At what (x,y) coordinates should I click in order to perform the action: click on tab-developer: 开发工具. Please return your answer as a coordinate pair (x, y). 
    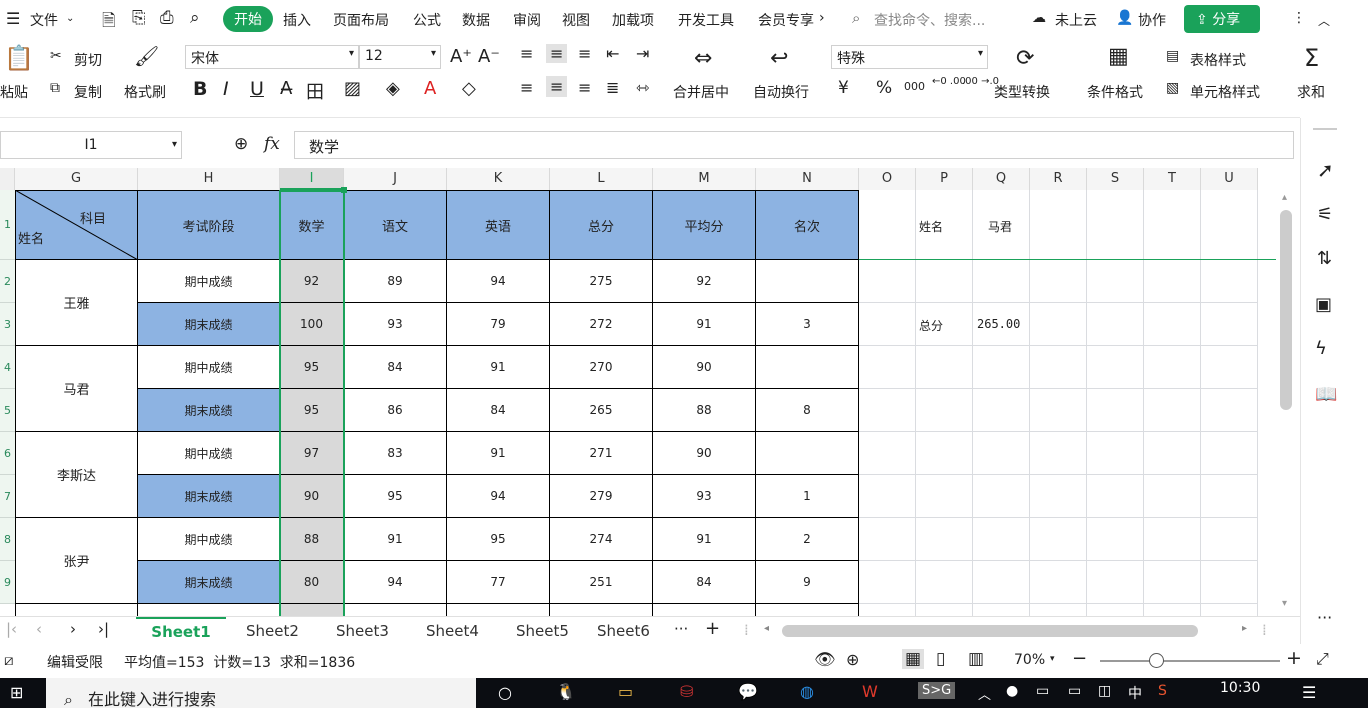
    Looking at the image, I should click on (706, 20).